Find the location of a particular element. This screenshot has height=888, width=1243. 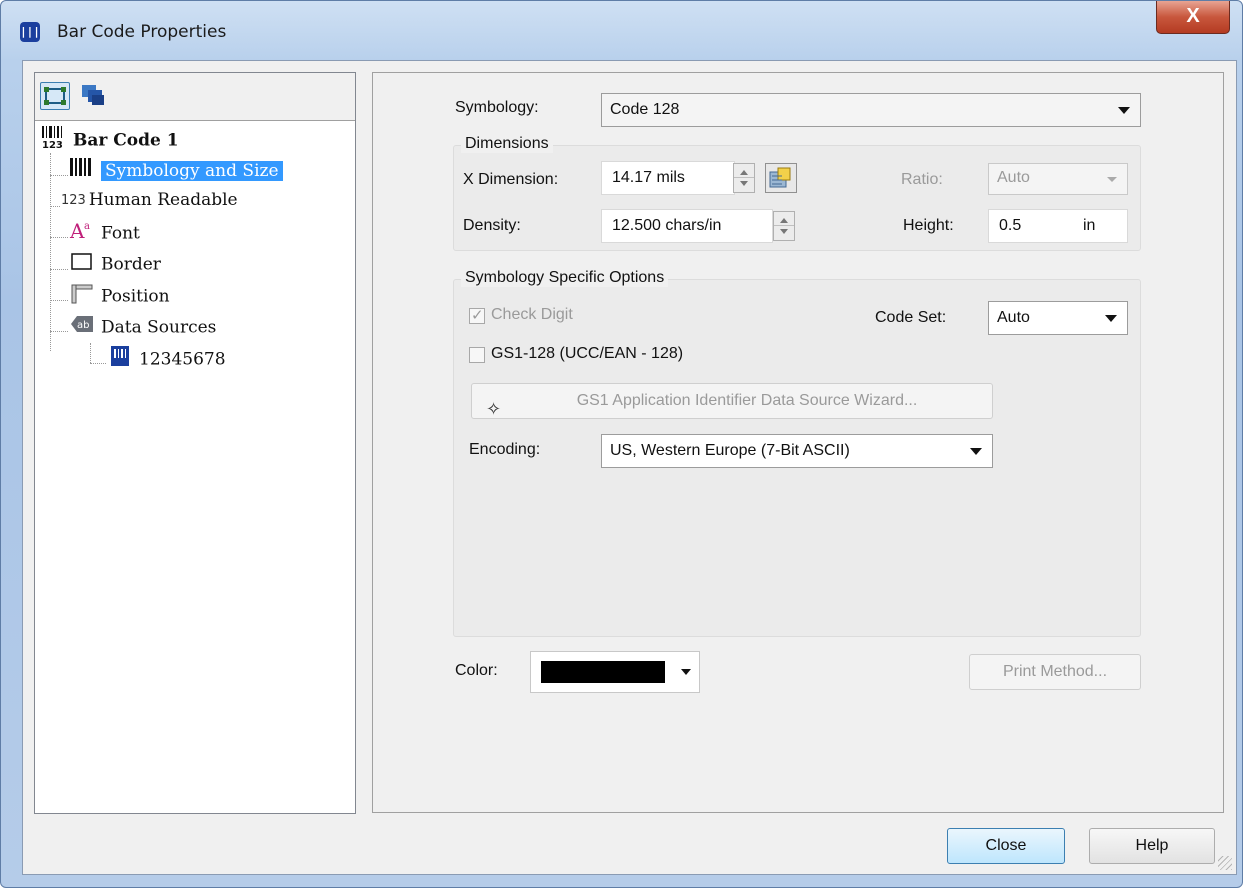

tree-item-symbology-and-size: Symbology and Size is located at coordinates (176, 169).